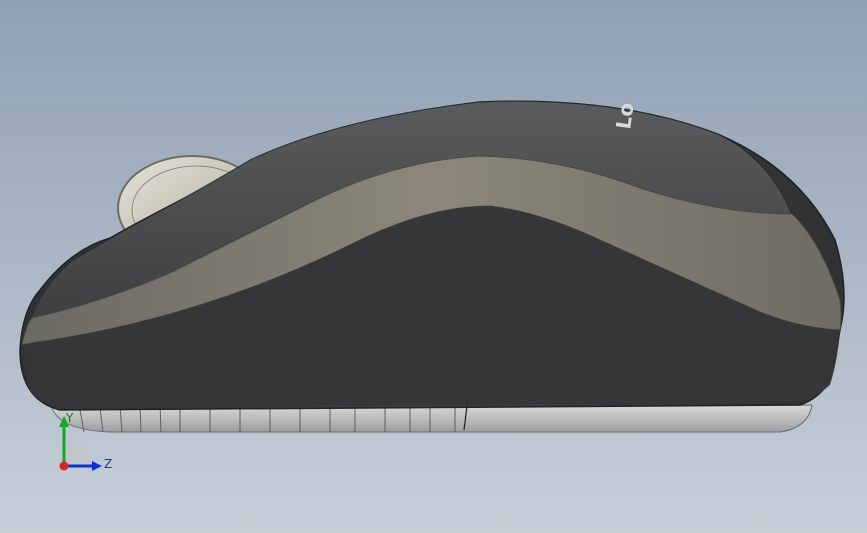  Describe the element at coordinates (80, 453) in the screenshot. I see `triad-shadow` at that location.